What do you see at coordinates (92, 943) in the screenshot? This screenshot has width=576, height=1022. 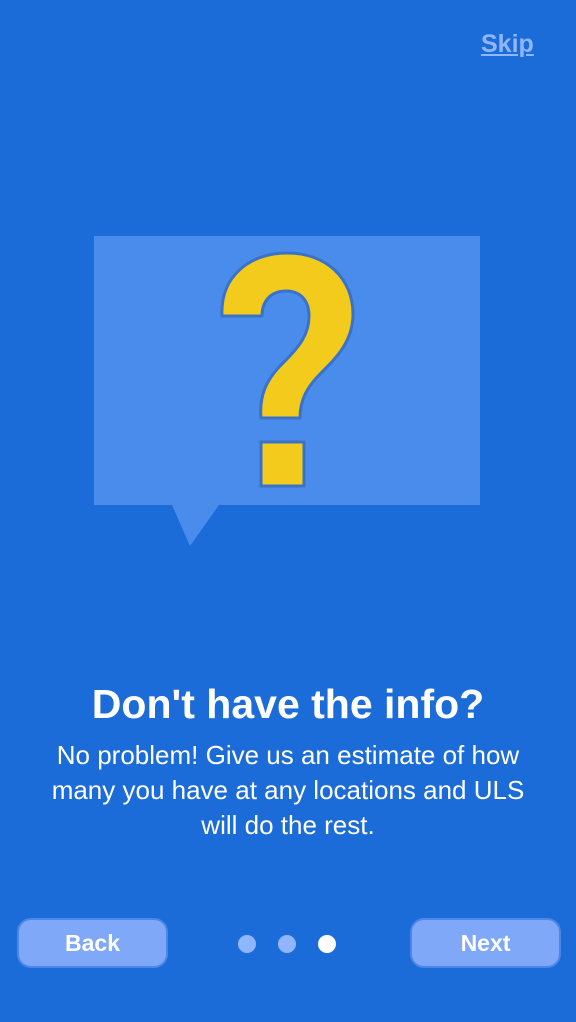 I see `back-button: Back` at bounding box center [92, 943].